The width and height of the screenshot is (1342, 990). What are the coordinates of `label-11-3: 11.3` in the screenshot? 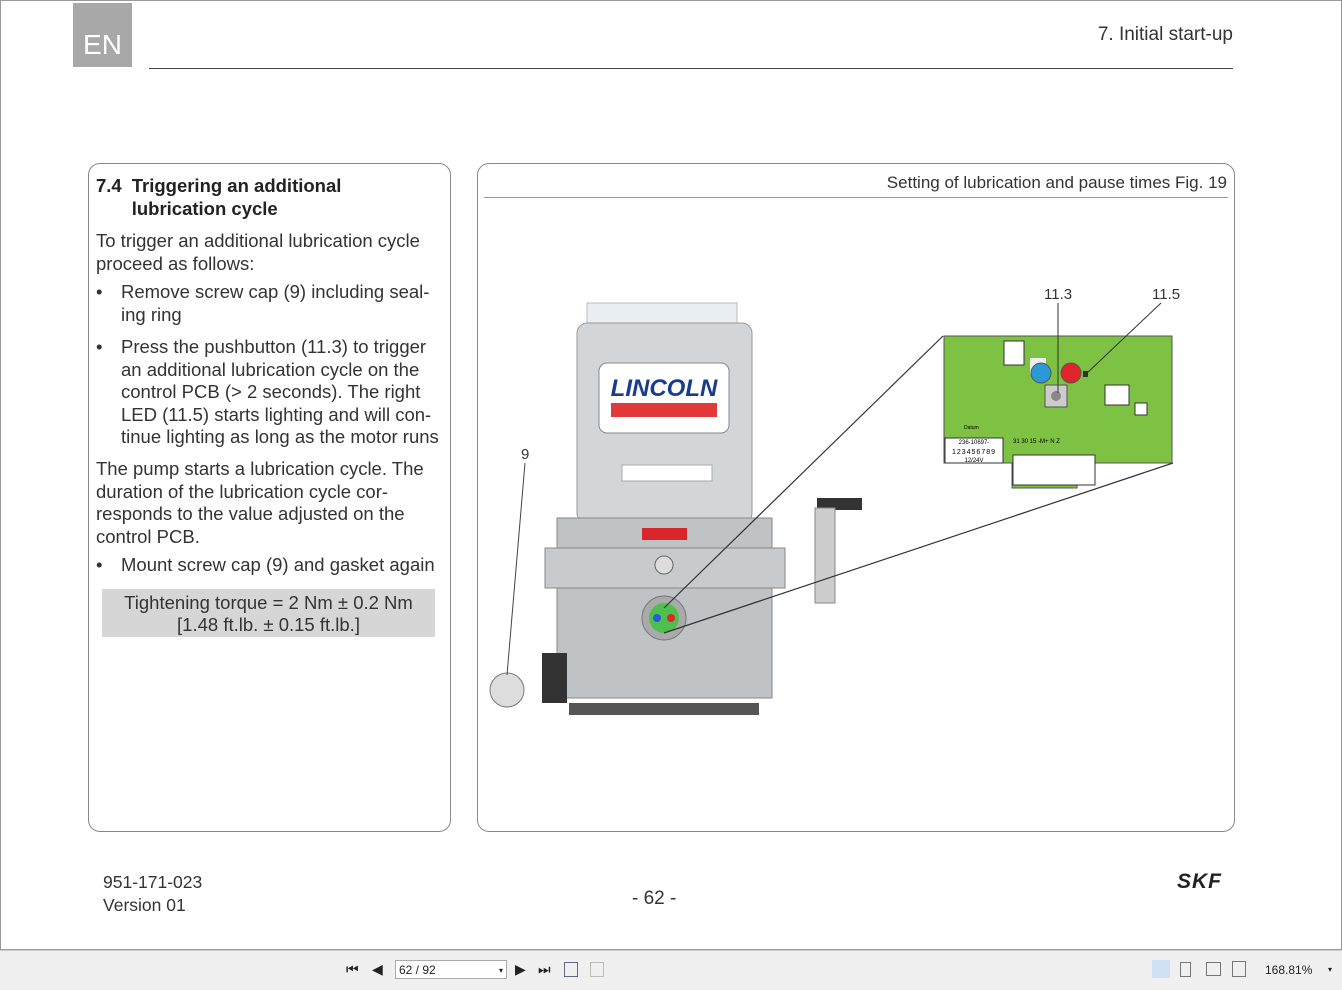 It's located at (1058, 294).